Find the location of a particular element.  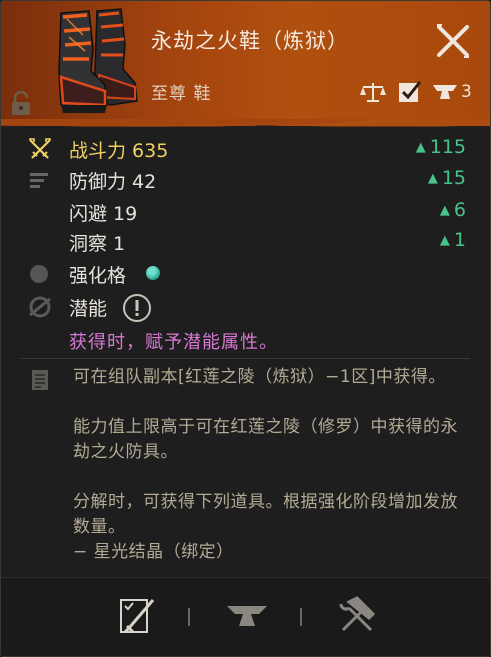

close-icon is located at coordinates (453, 41).